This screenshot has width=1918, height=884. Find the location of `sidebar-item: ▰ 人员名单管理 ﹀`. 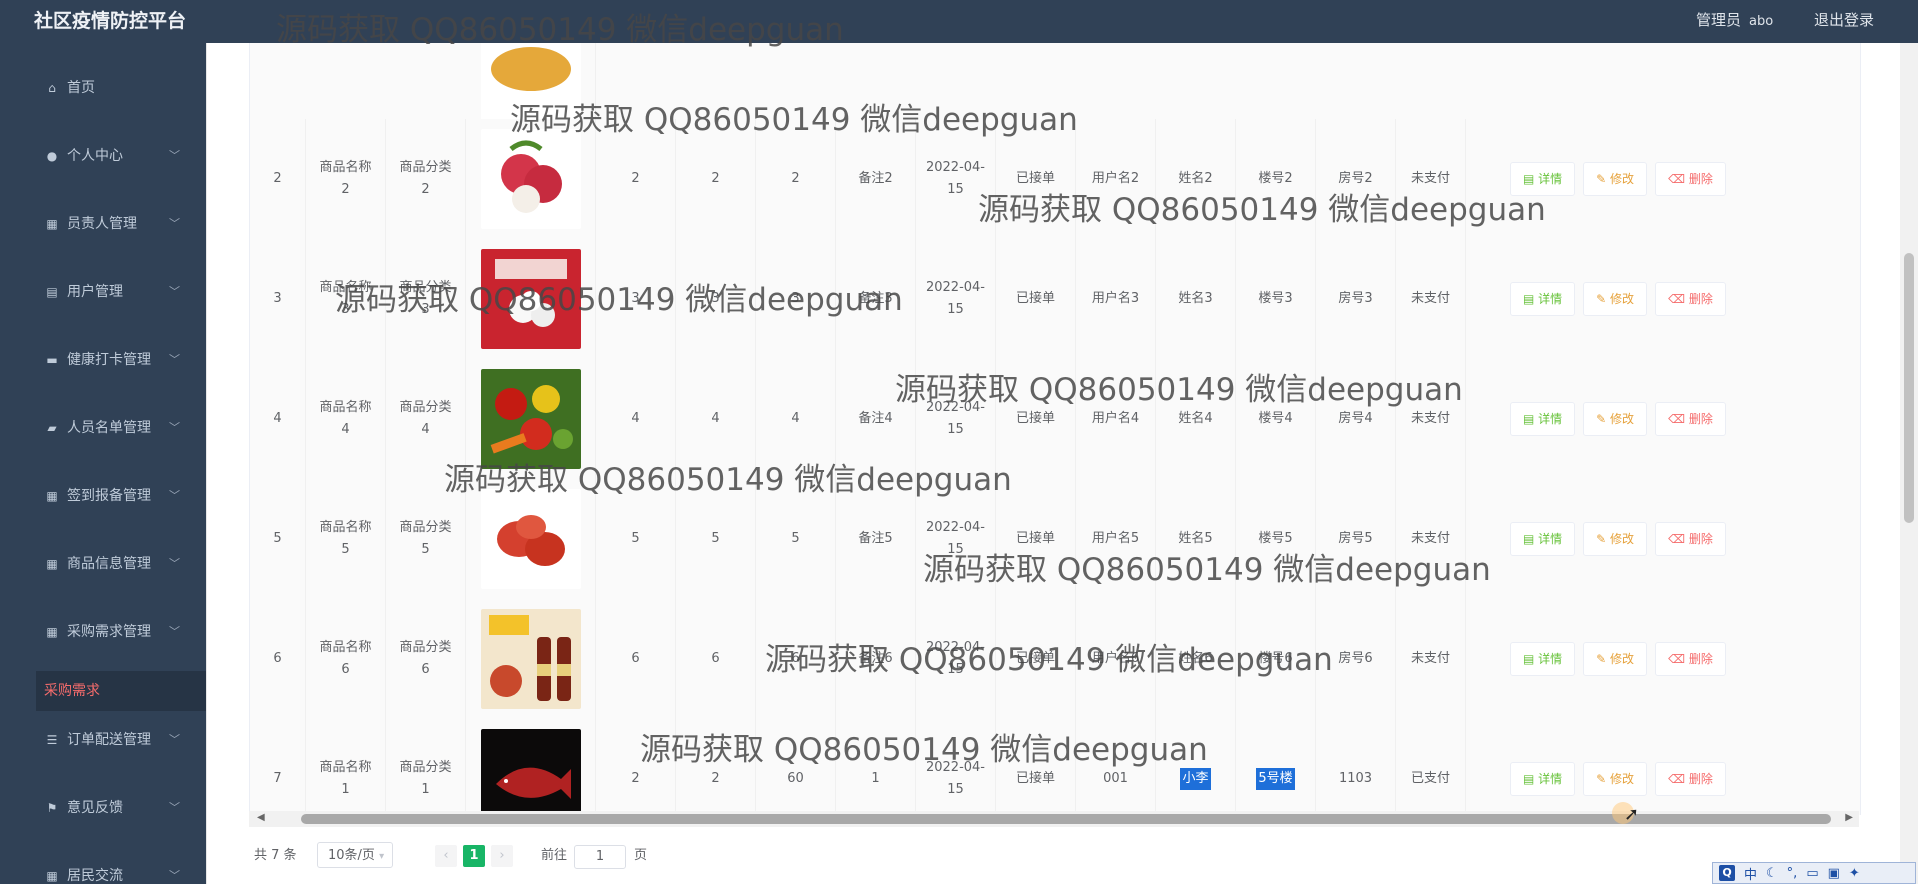

sidebar-item: ▰ 人员名单管理 ﹀ is located at coordinates (103, 428).